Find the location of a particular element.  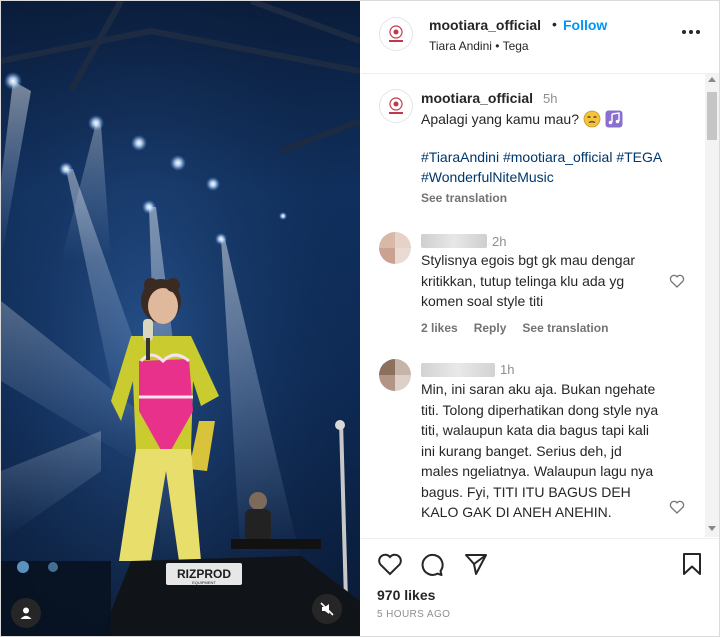

muted-audio-icon is located at coordinates (327, 609).